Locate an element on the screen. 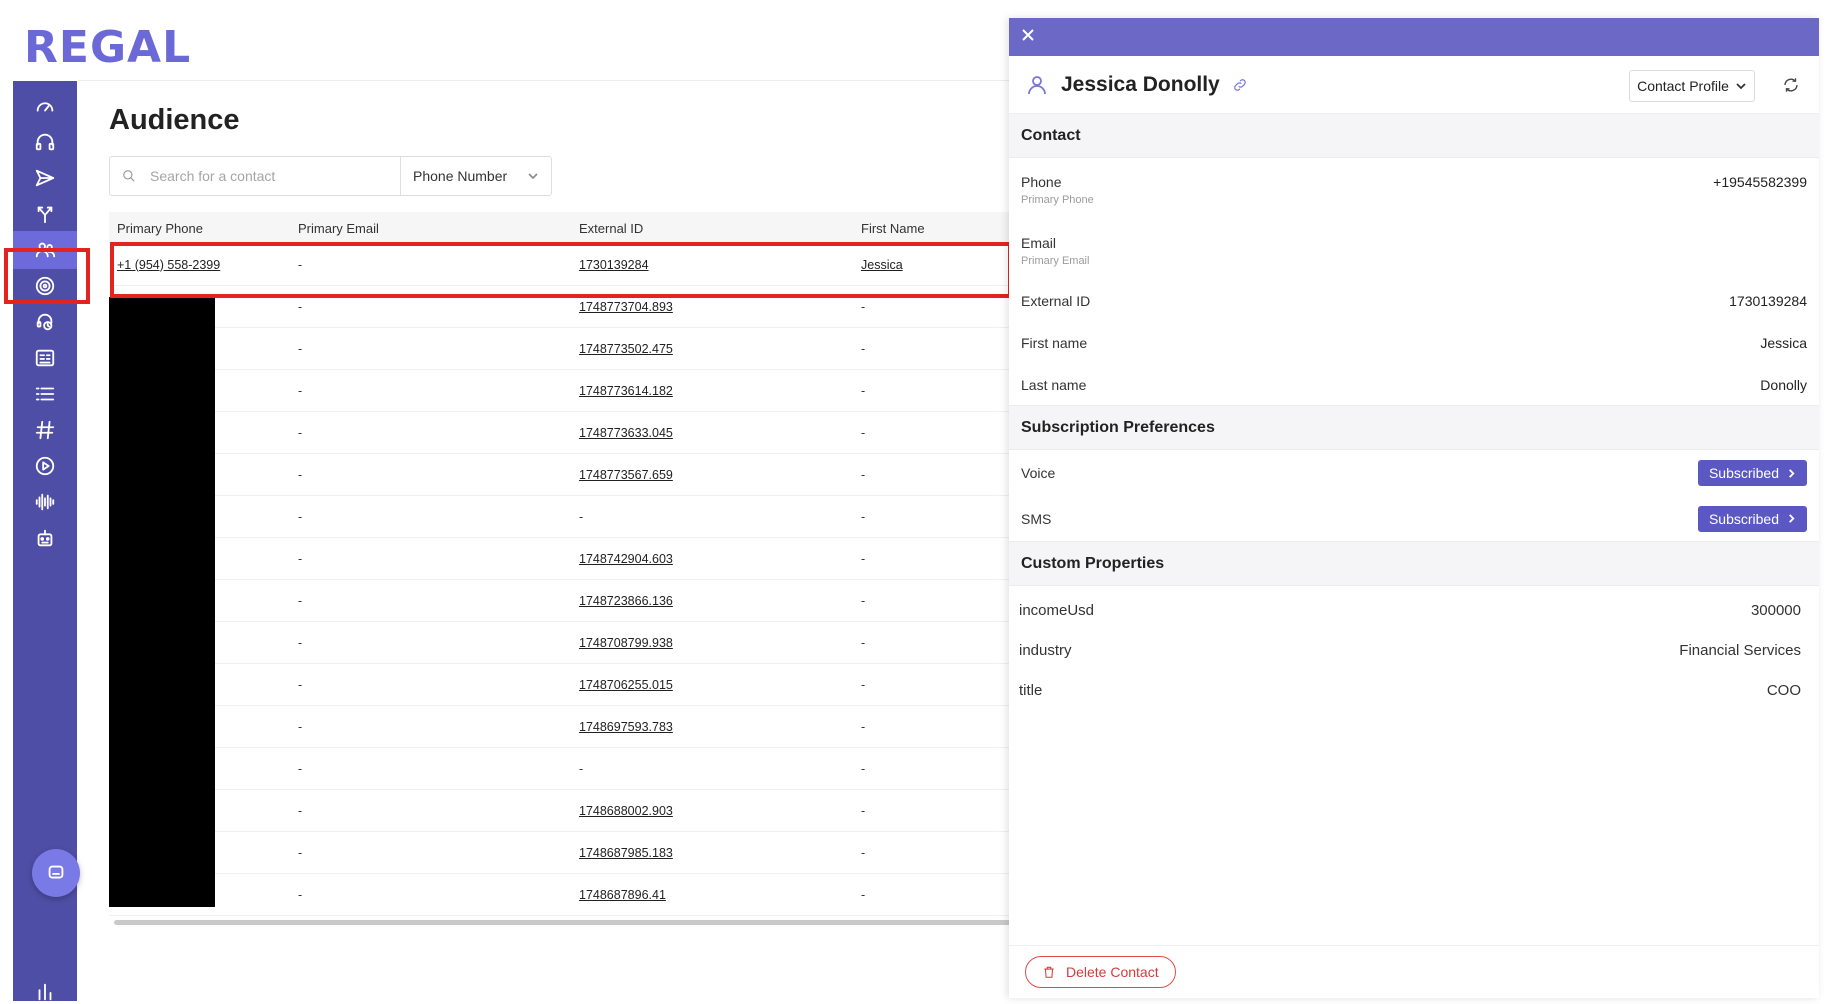  table-row: - 1748687896.41 - is located at coordinates (561, 895).